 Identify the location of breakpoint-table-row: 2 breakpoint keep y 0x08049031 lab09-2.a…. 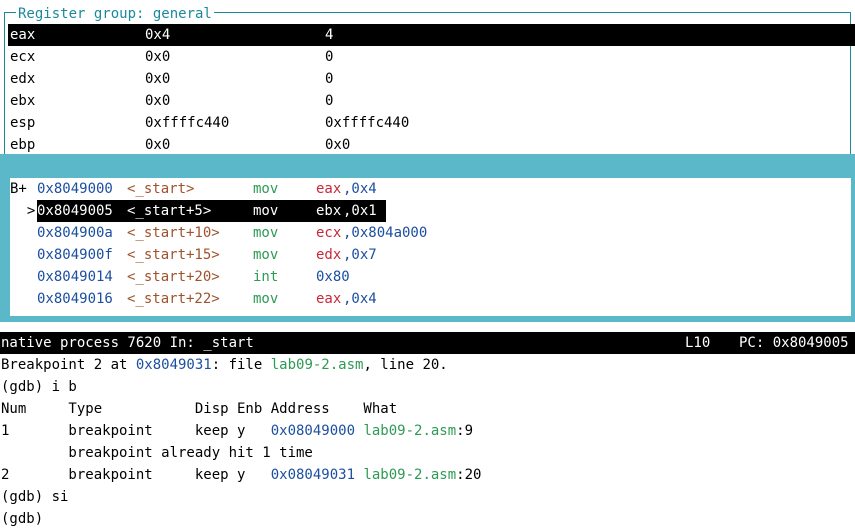
(241, 475).